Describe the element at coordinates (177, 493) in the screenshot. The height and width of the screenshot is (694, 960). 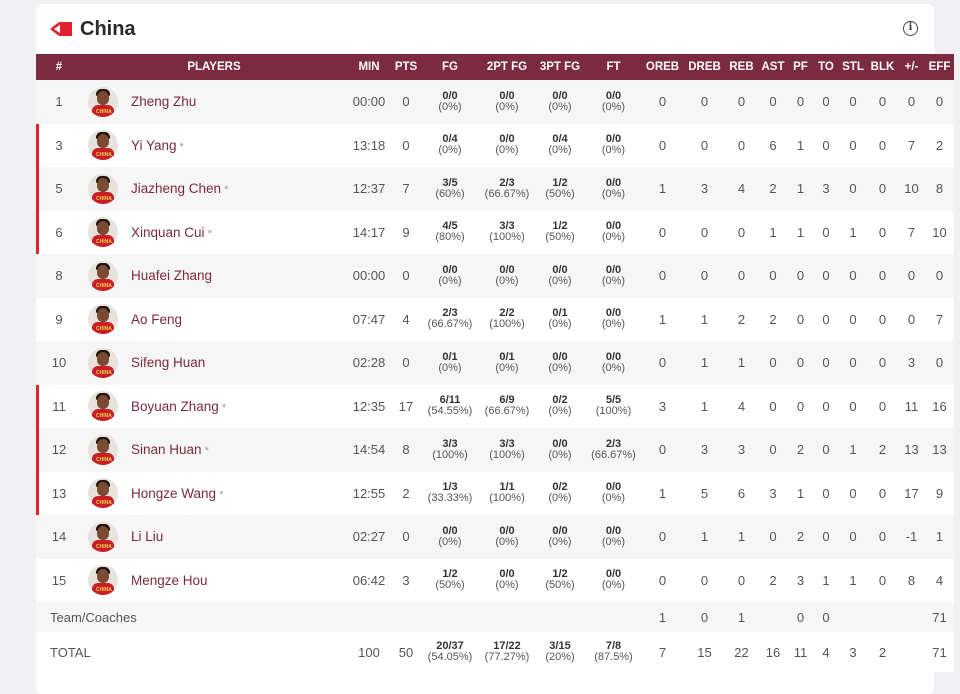
I see `player-name-link: Hongze Wang *` at that location.